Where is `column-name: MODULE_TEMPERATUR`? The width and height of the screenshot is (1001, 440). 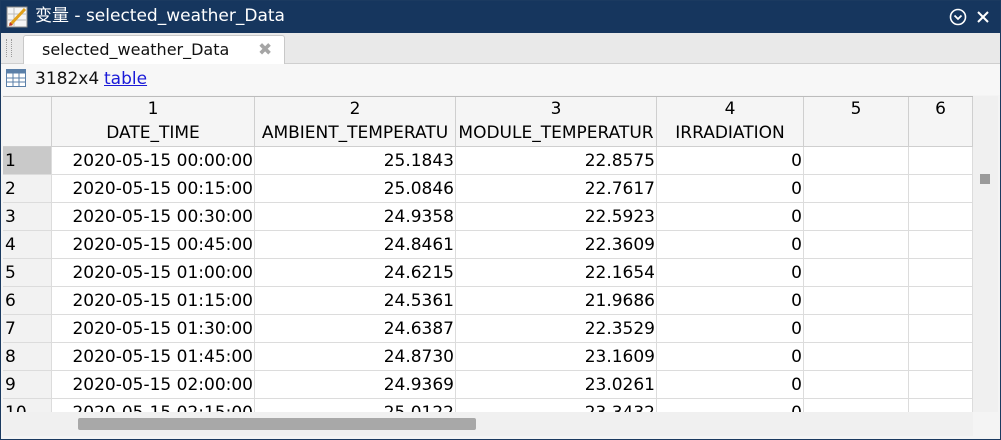 column-name: MODULE_TEMPERATUR is located at coordinates (556, 133).